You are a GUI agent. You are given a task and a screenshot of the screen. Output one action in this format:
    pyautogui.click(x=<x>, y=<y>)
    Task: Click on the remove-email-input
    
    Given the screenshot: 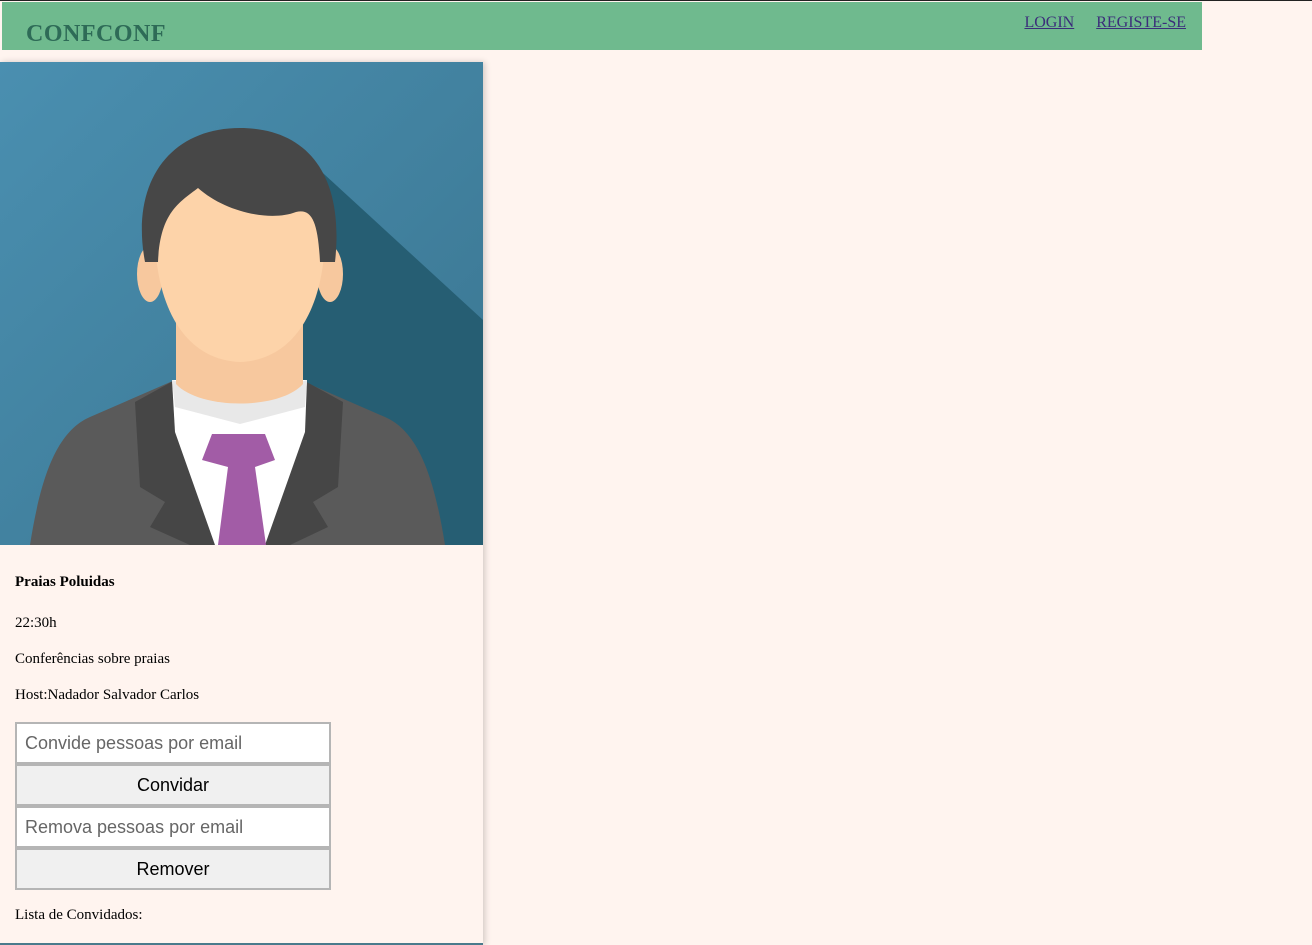 What is the action you would take?
    pyautogui.click(x=173, y=827)
    